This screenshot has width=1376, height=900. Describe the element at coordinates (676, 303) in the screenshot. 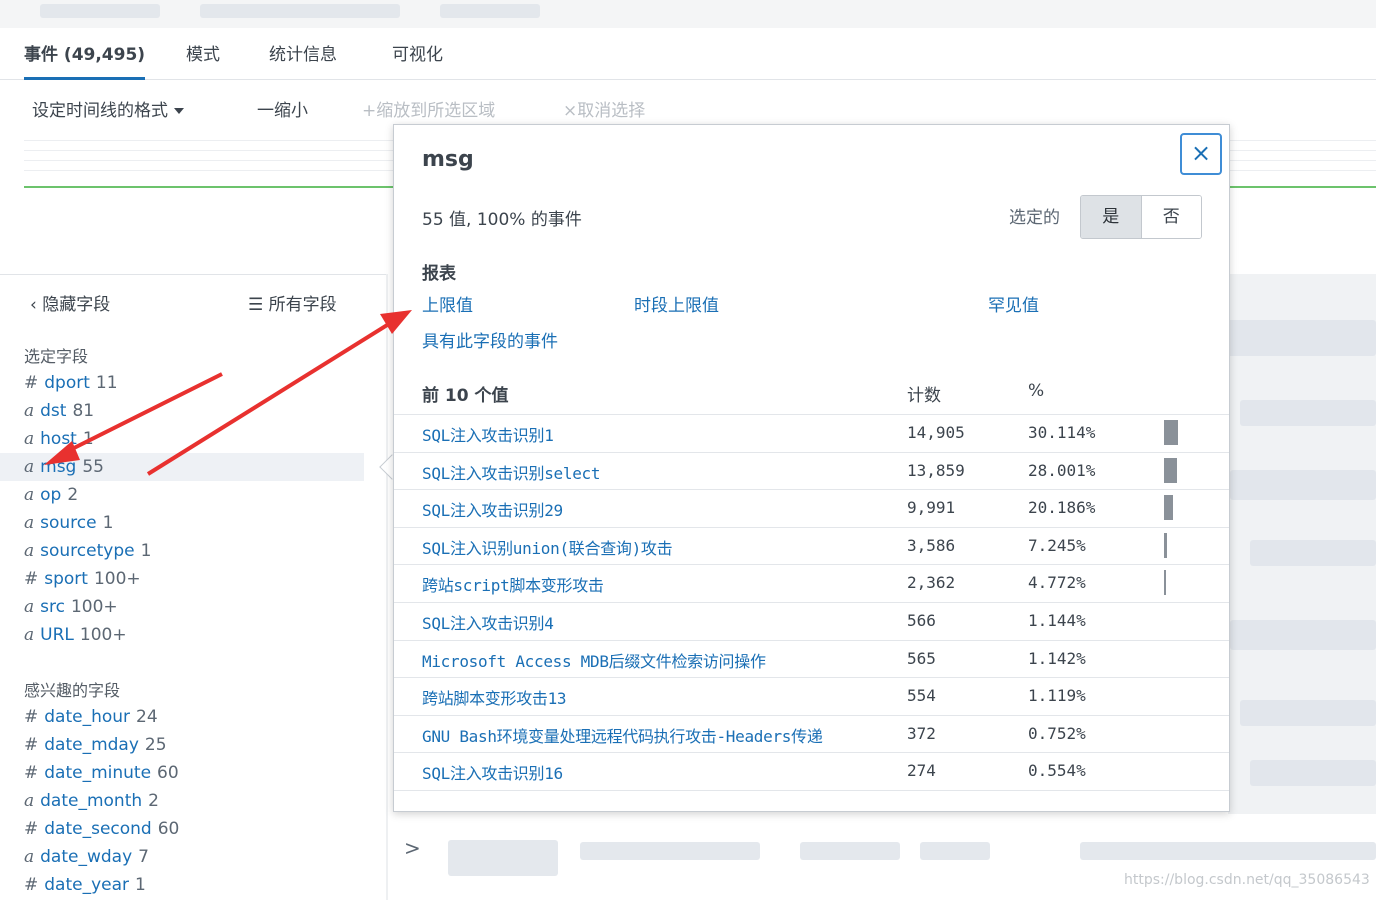

I see `report-top-values-by-time-link: 时段上限值` at that location.